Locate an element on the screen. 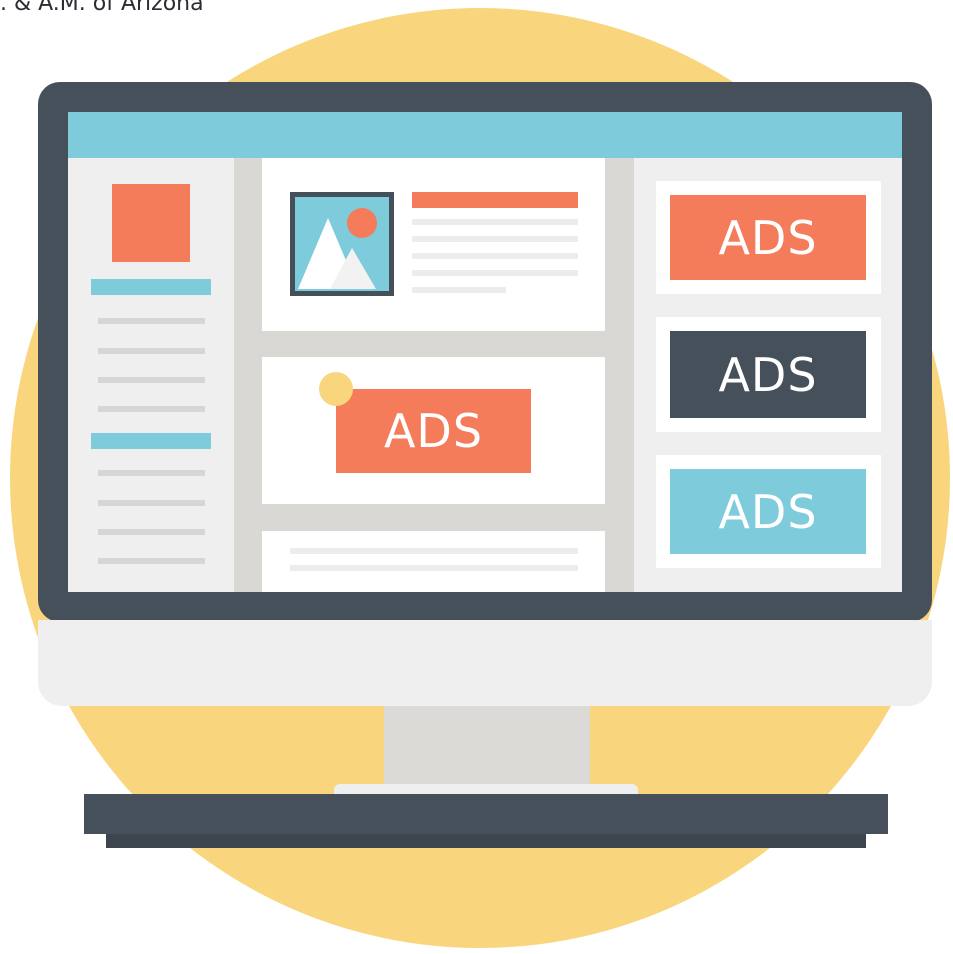  monitor-base-foot is located at coordinates (486, 841).